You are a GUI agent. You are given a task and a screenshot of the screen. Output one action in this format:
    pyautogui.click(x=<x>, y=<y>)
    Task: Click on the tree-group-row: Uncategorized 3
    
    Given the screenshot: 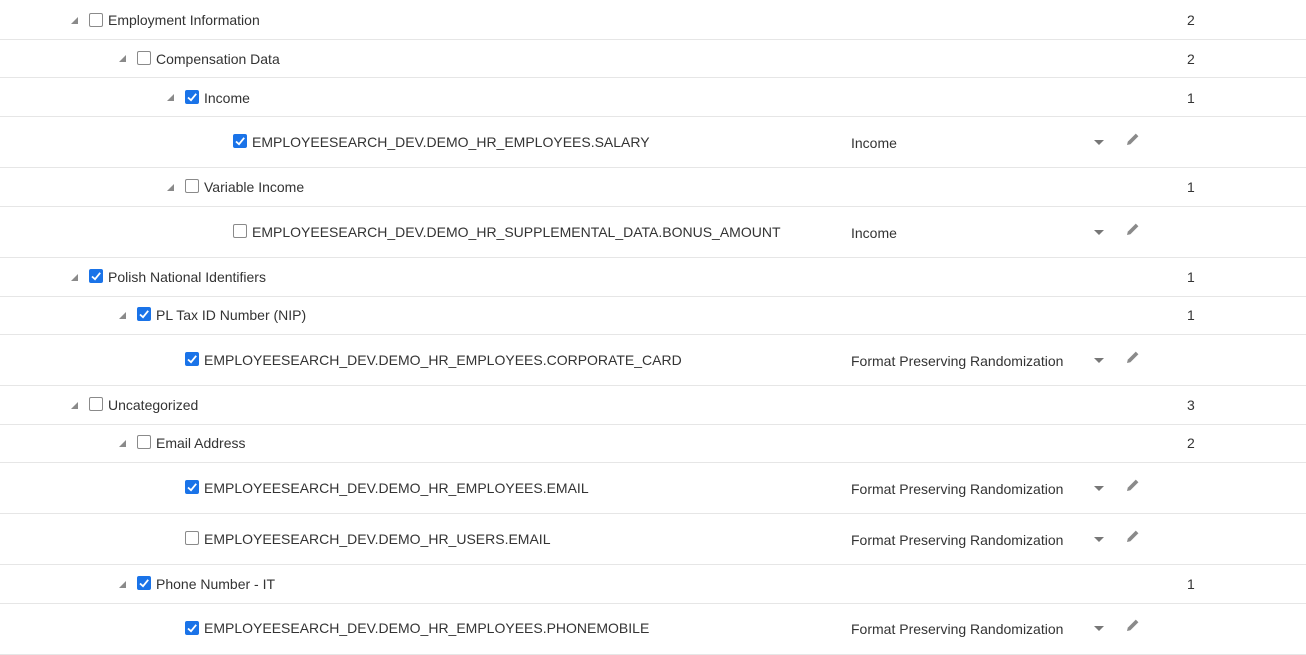 What is the action you would take?
    pyautogui.click(x=653, y=405)
    